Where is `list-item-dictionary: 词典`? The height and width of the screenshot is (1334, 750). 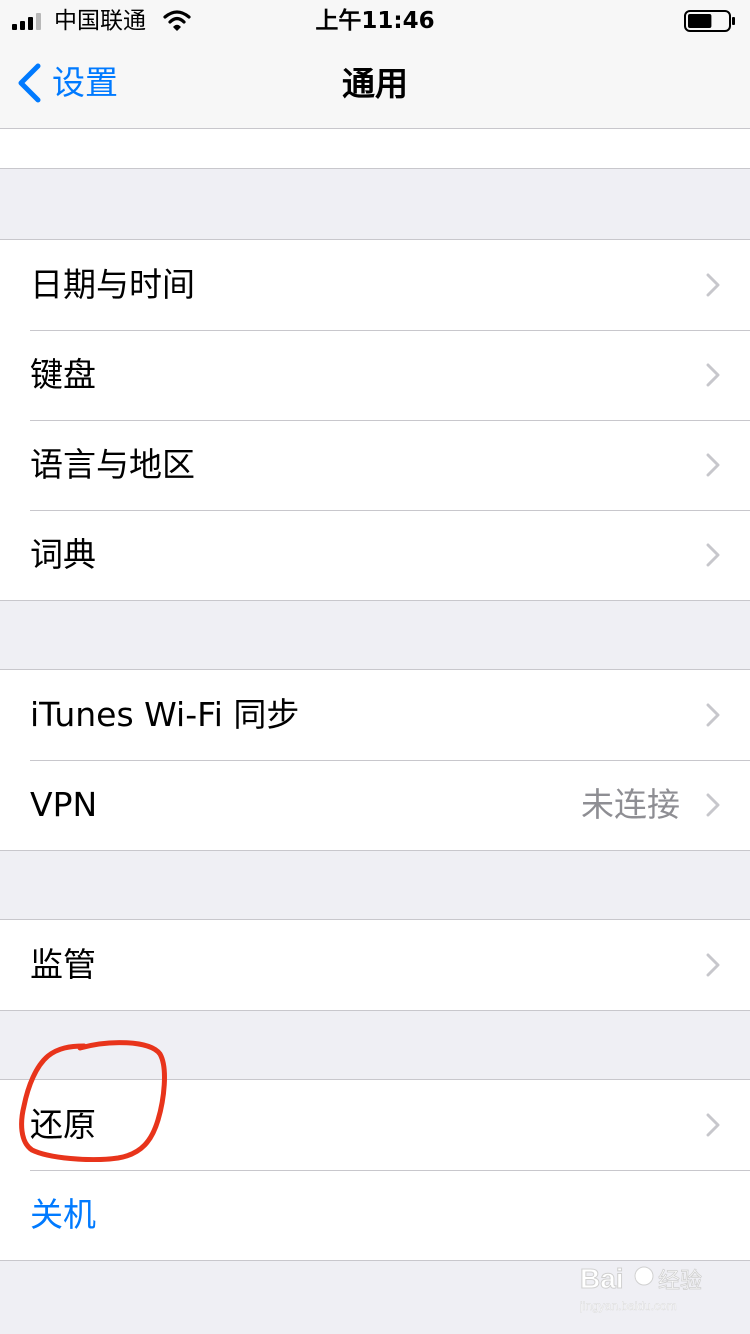
list-item-dictionary: 词典 is located at coordinates (375, 555).